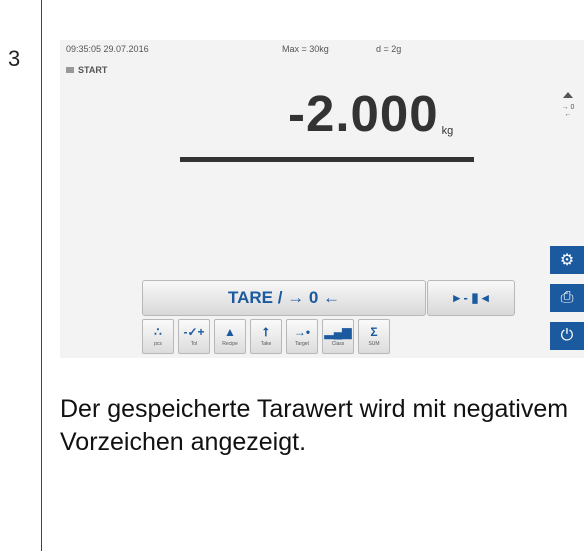 This screenshot has width=584, height=551. I want to click on zero-indicator: → 0 ←, so click(568, 111).